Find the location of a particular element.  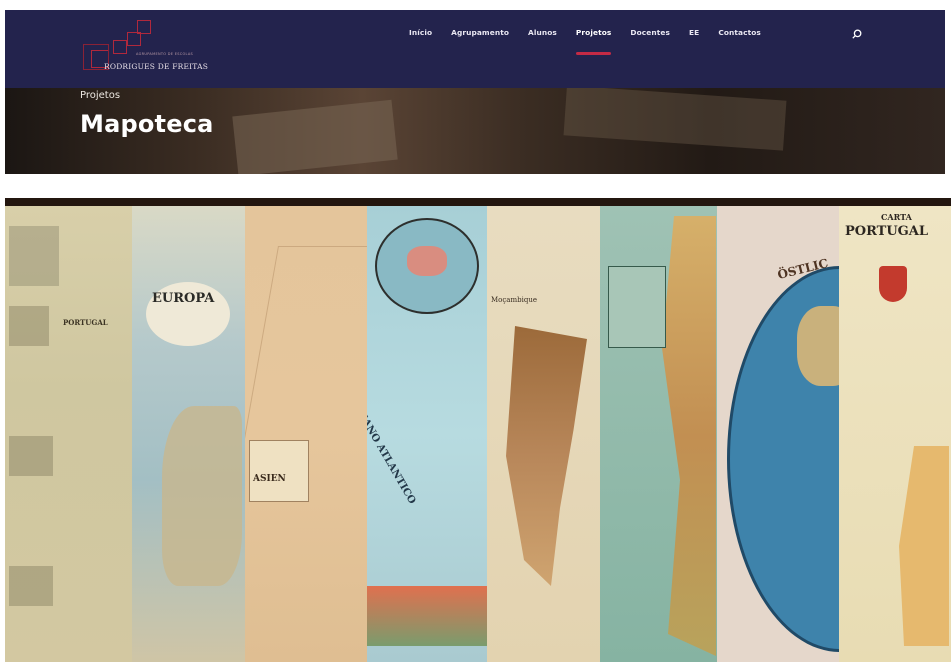

map-label-portugal: PORTUGAL is located at coordinates (85, 322).